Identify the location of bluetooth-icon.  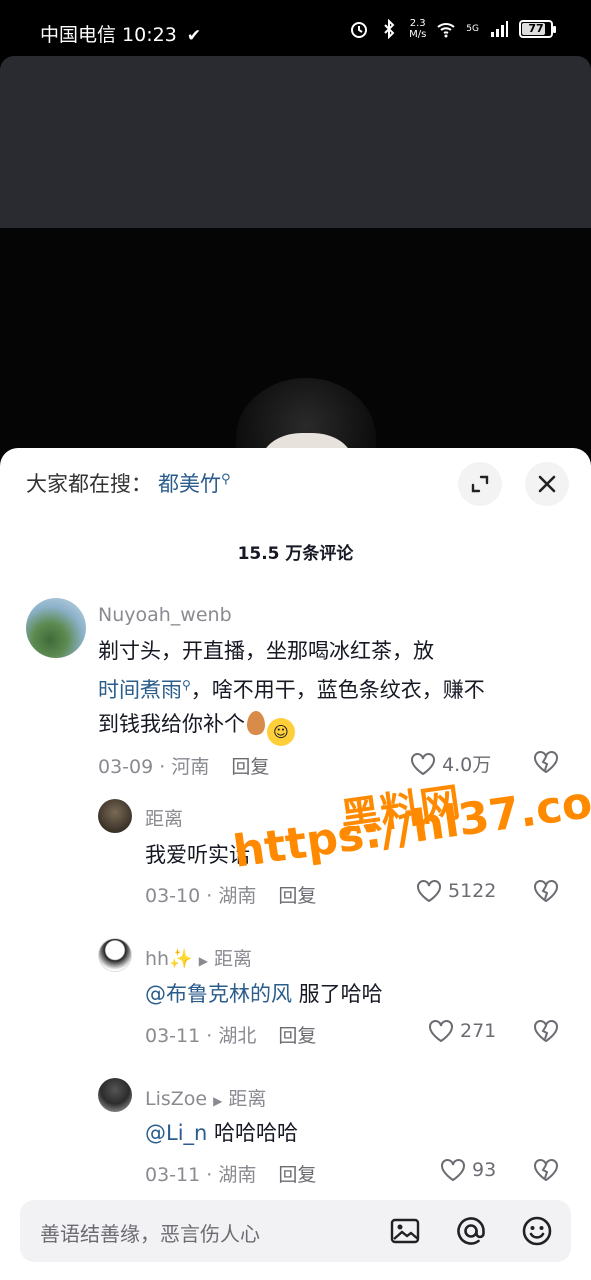
(389, 29).